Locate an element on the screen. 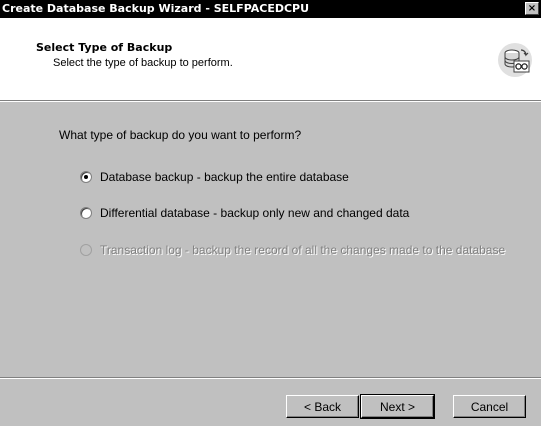 The width and height of the screenshot is (541, 426). next-button: Next > is located at coordinates (397, 406).